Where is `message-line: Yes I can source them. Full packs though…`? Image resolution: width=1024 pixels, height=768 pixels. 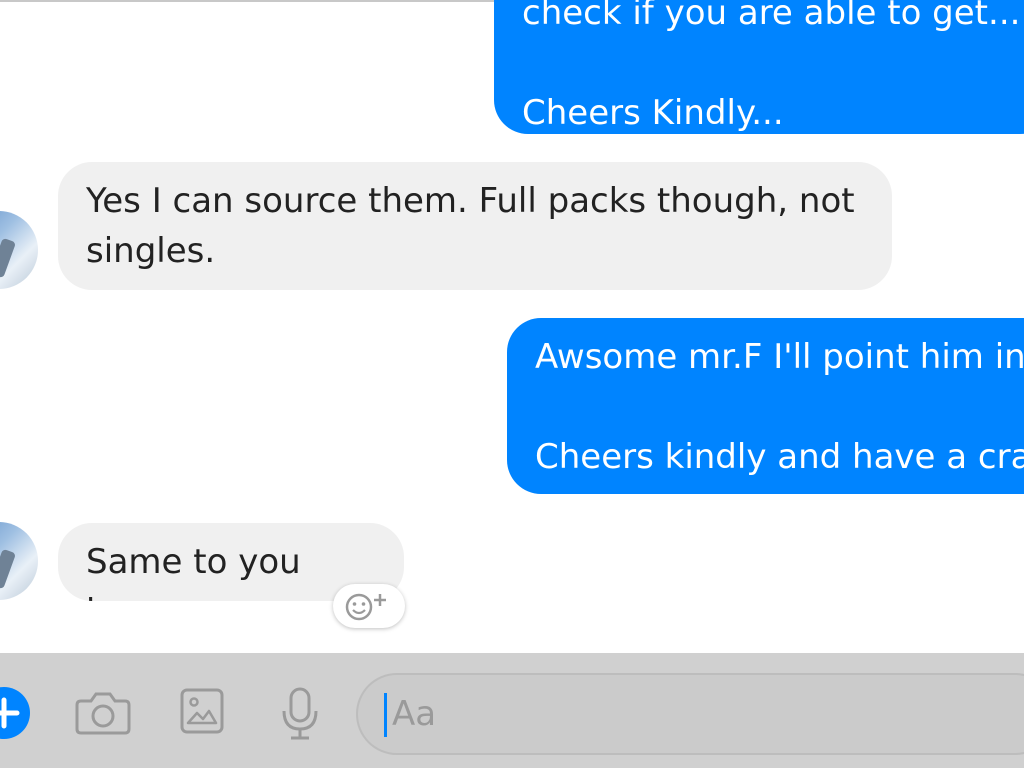
message-line: Yes I can source them. Full packs though… is located at coordinates (470, 201).